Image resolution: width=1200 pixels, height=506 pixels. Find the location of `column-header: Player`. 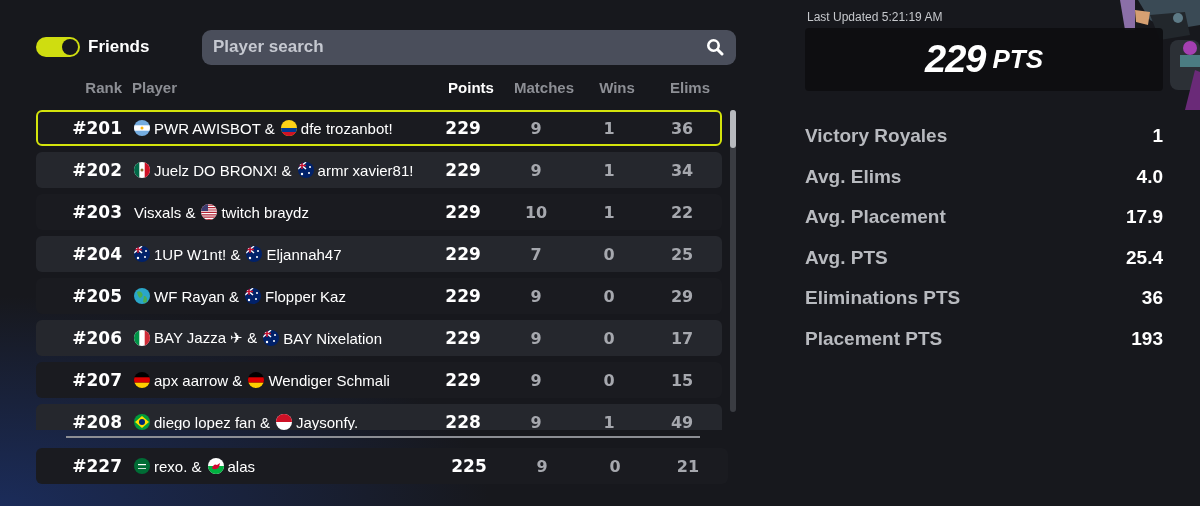

column-header: Player is located at coordinates (155, 87).